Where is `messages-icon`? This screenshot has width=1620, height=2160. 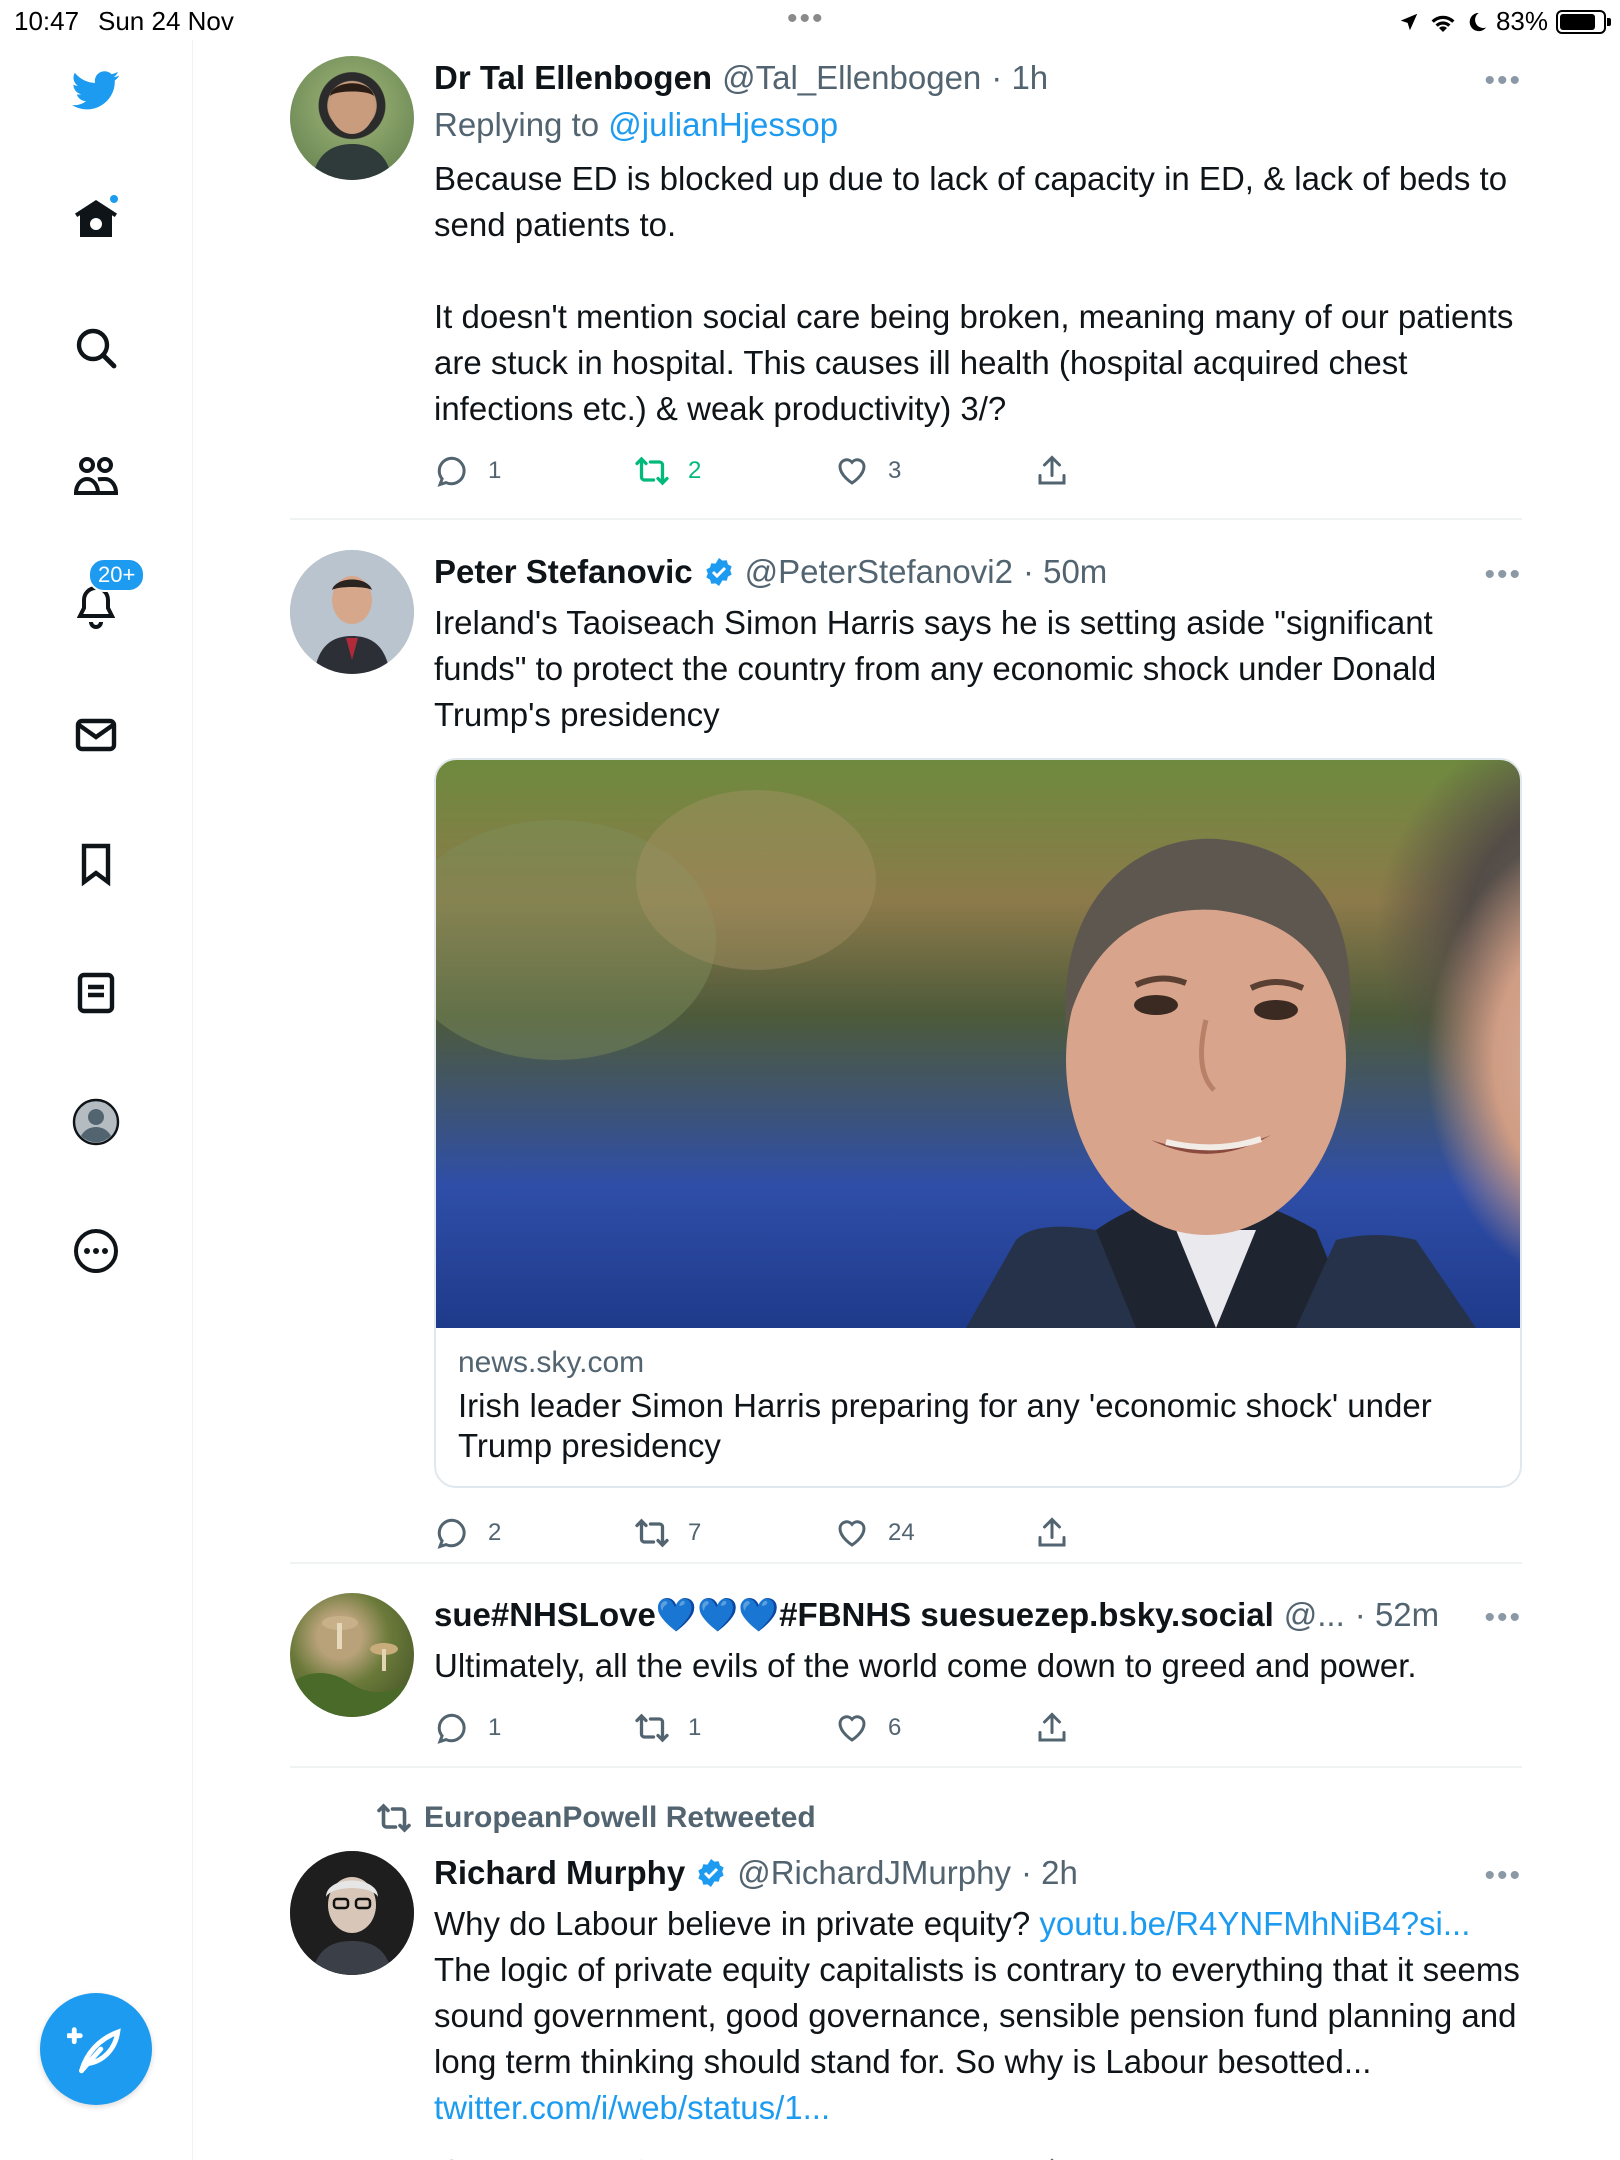 messages-icon is located at coordinates (96, 735).